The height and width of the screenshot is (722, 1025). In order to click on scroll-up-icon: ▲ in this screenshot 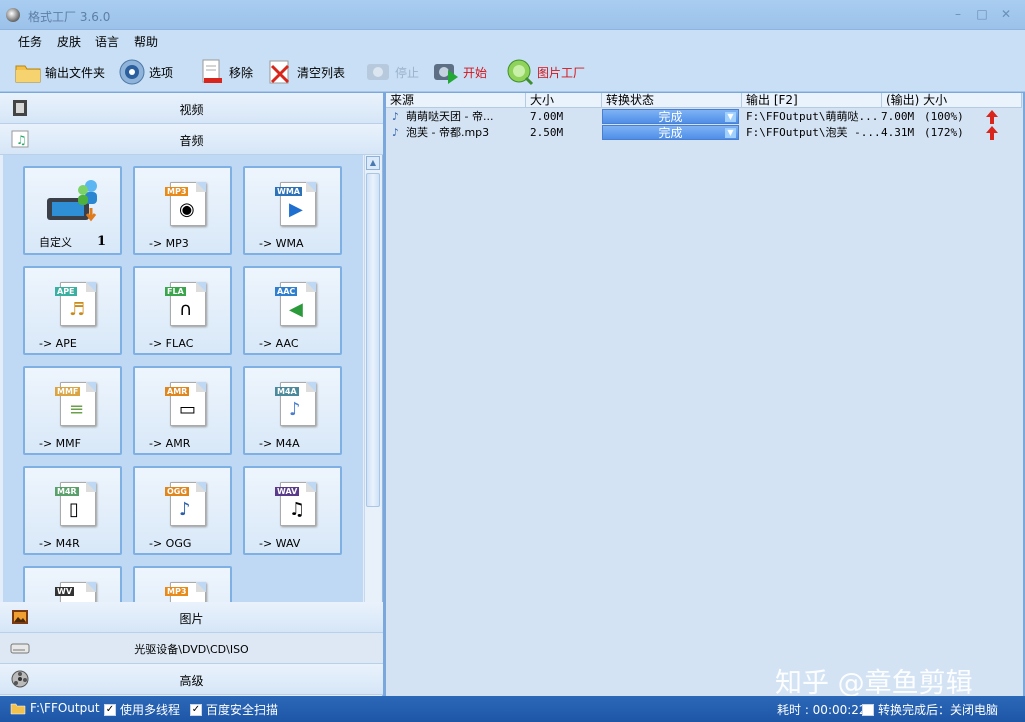, I will do `click(373, 163)`.